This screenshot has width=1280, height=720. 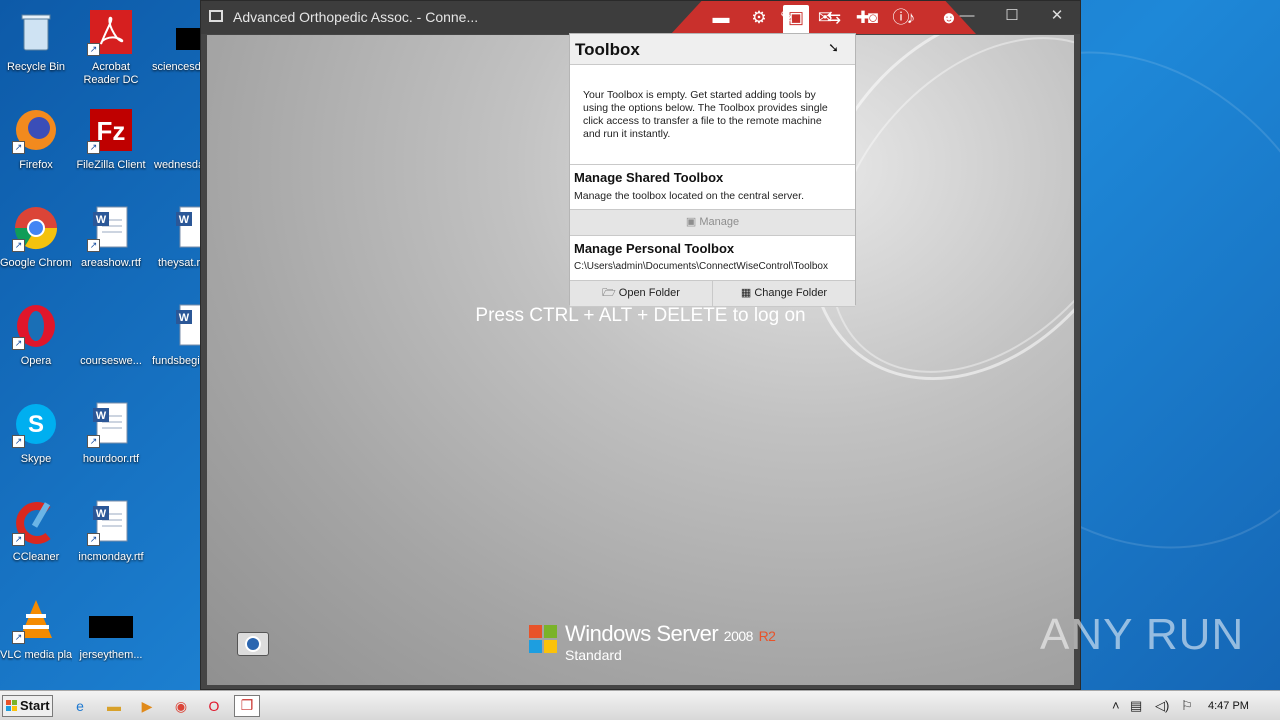 I want to click on chrome-icon: ◉, so click(x=181, y=706).